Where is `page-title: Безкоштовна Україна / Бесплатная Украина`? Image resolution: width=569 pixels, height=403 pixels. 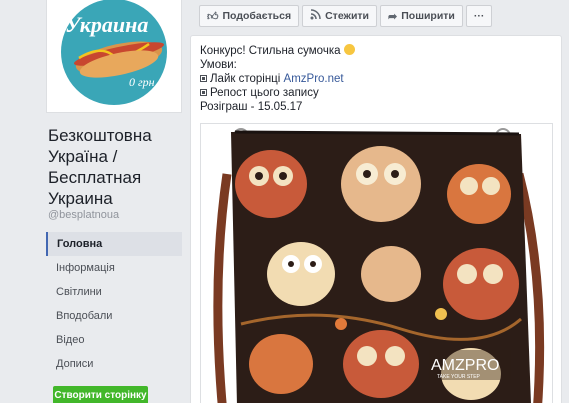
page-title: Безкоштовна Україна / Бесплатная Украина is located at coordinates (118, 167).